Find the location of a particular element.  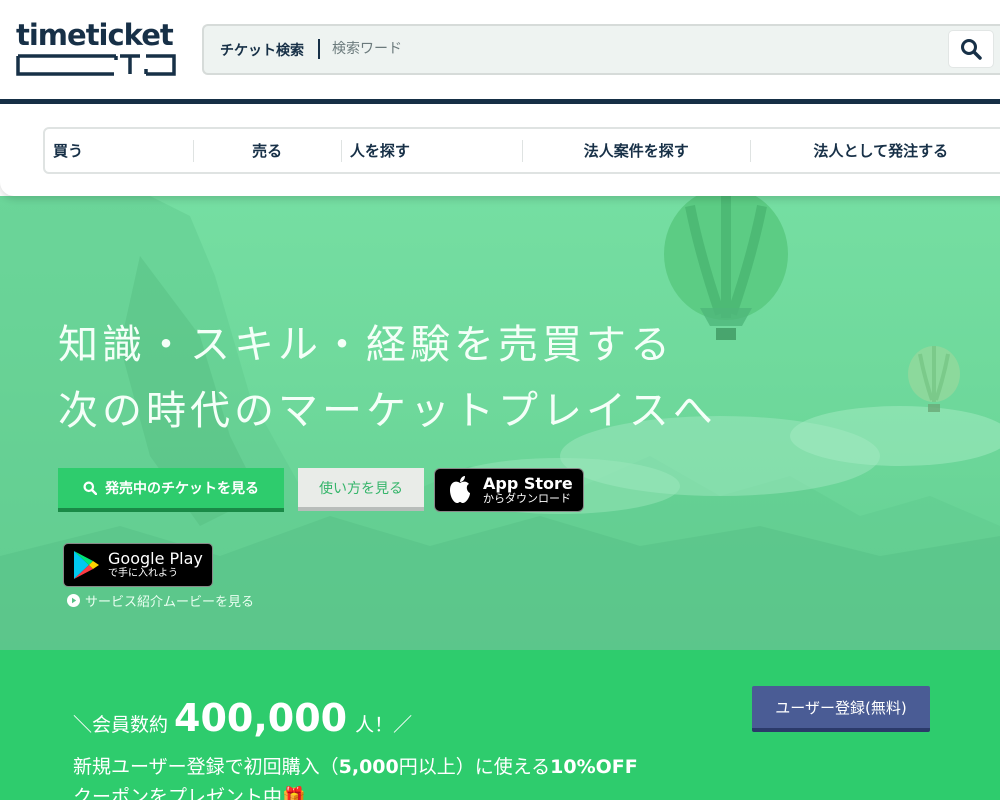

search-label: チケット検索 is located at coordinates (262, 51).